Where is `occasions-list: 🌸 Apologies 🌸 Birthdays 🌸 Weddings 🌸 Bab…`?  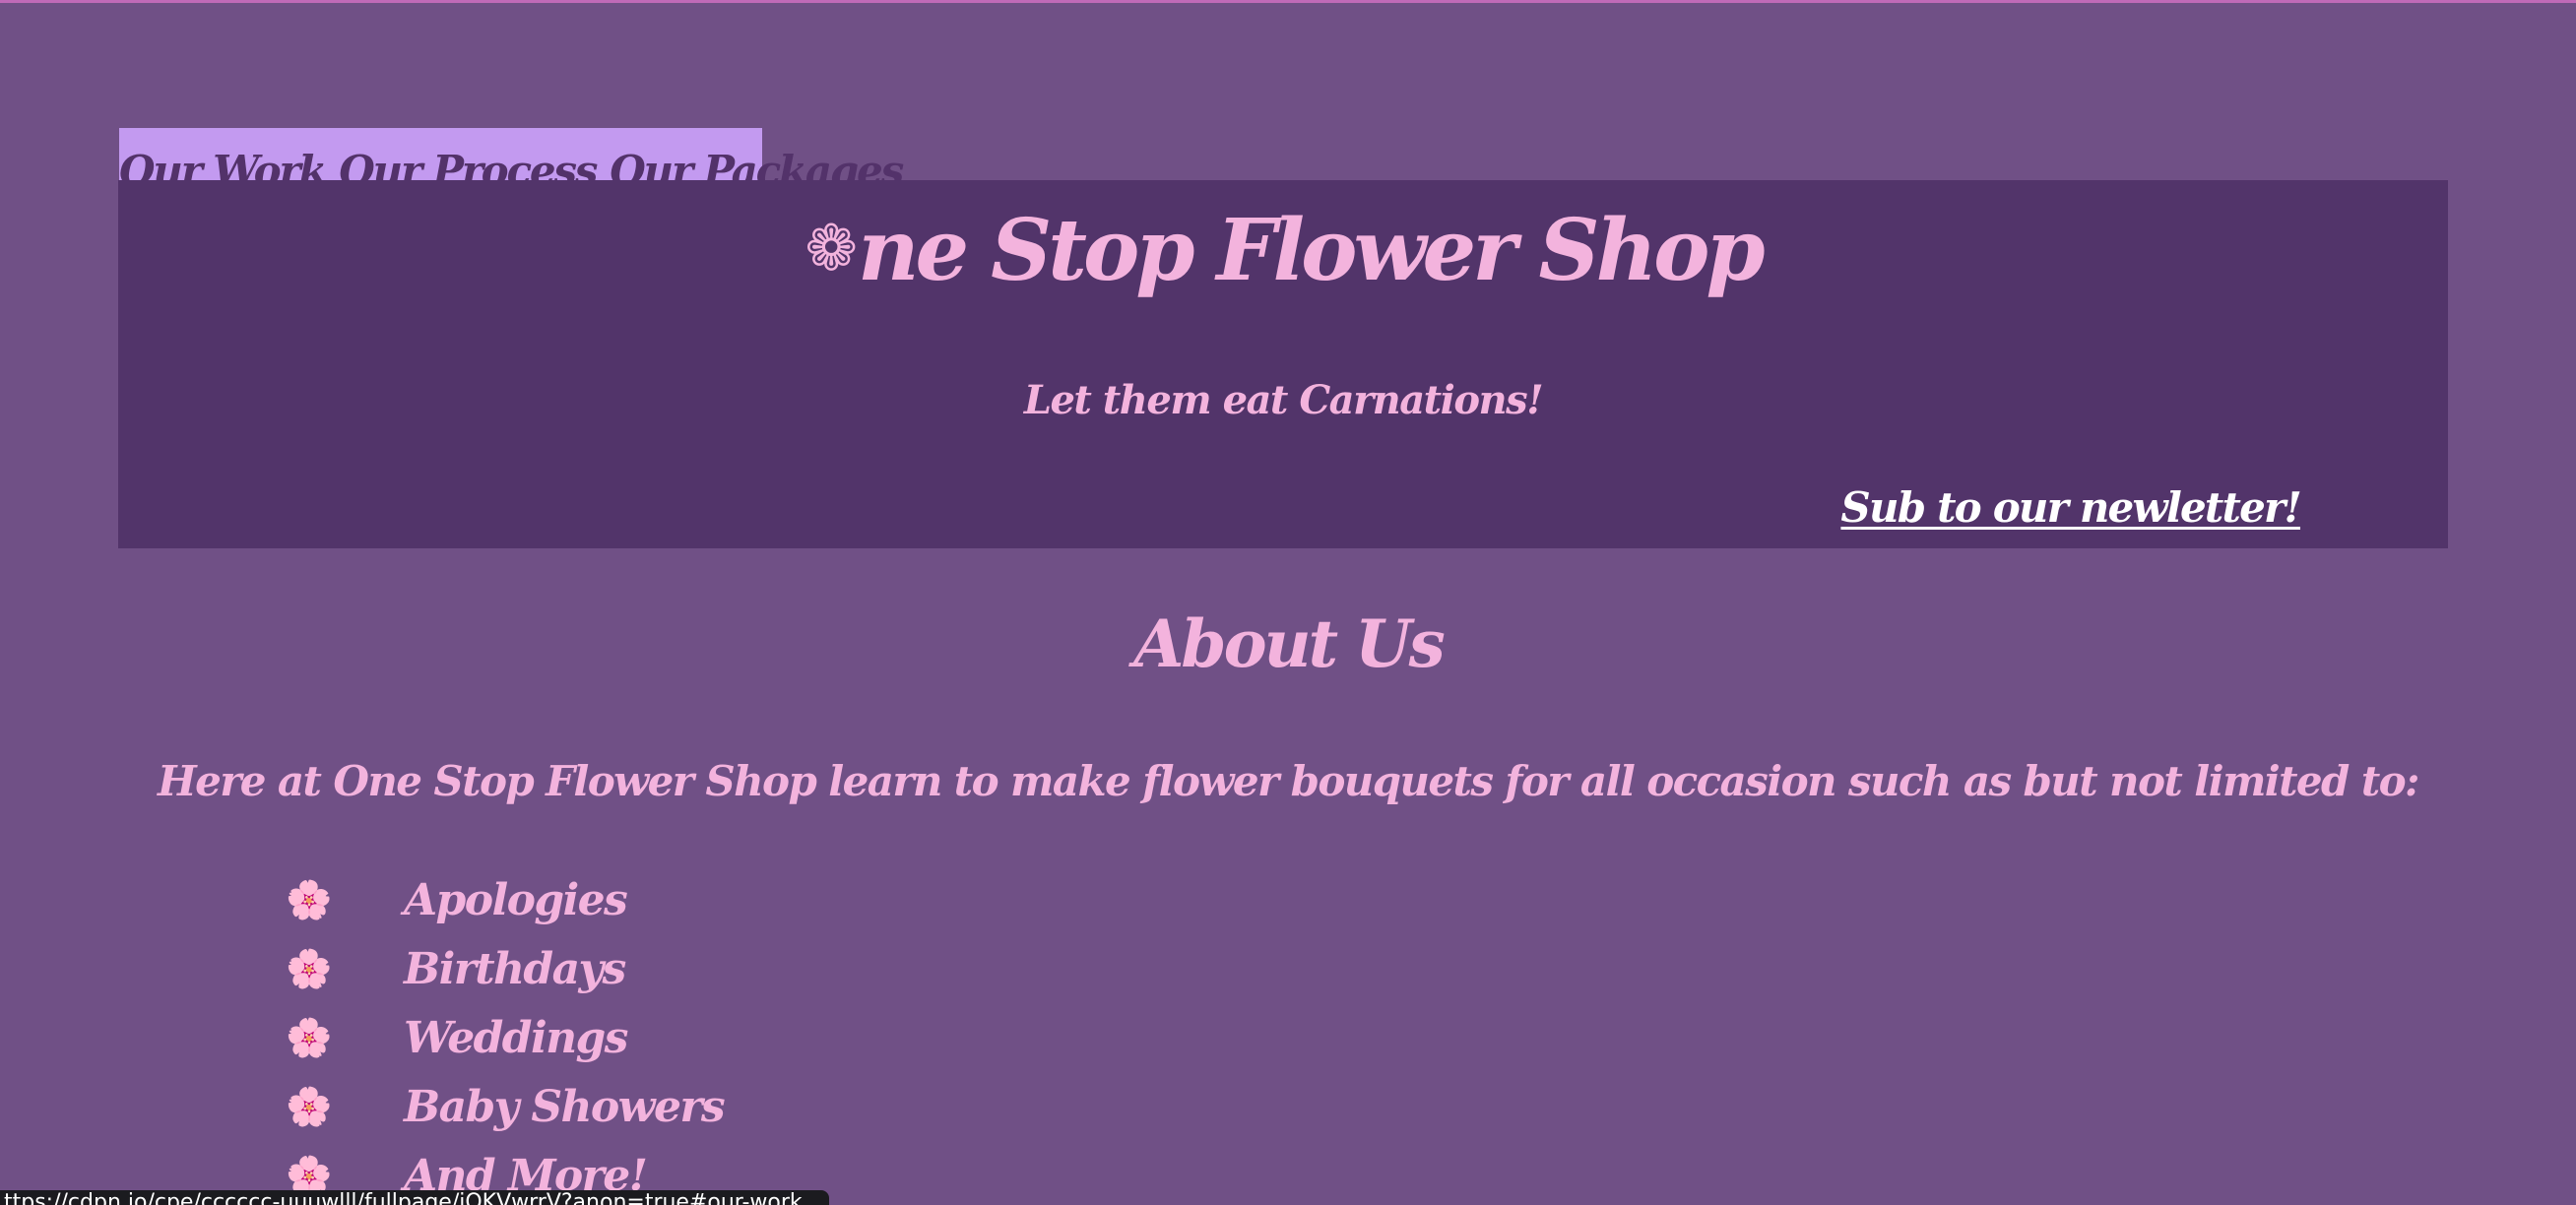 occasions-list: 🌸 Apologies 🌸 Birthdays 🌸 Weddings 🌸 Bab… is located at coordinates (506, 1035).